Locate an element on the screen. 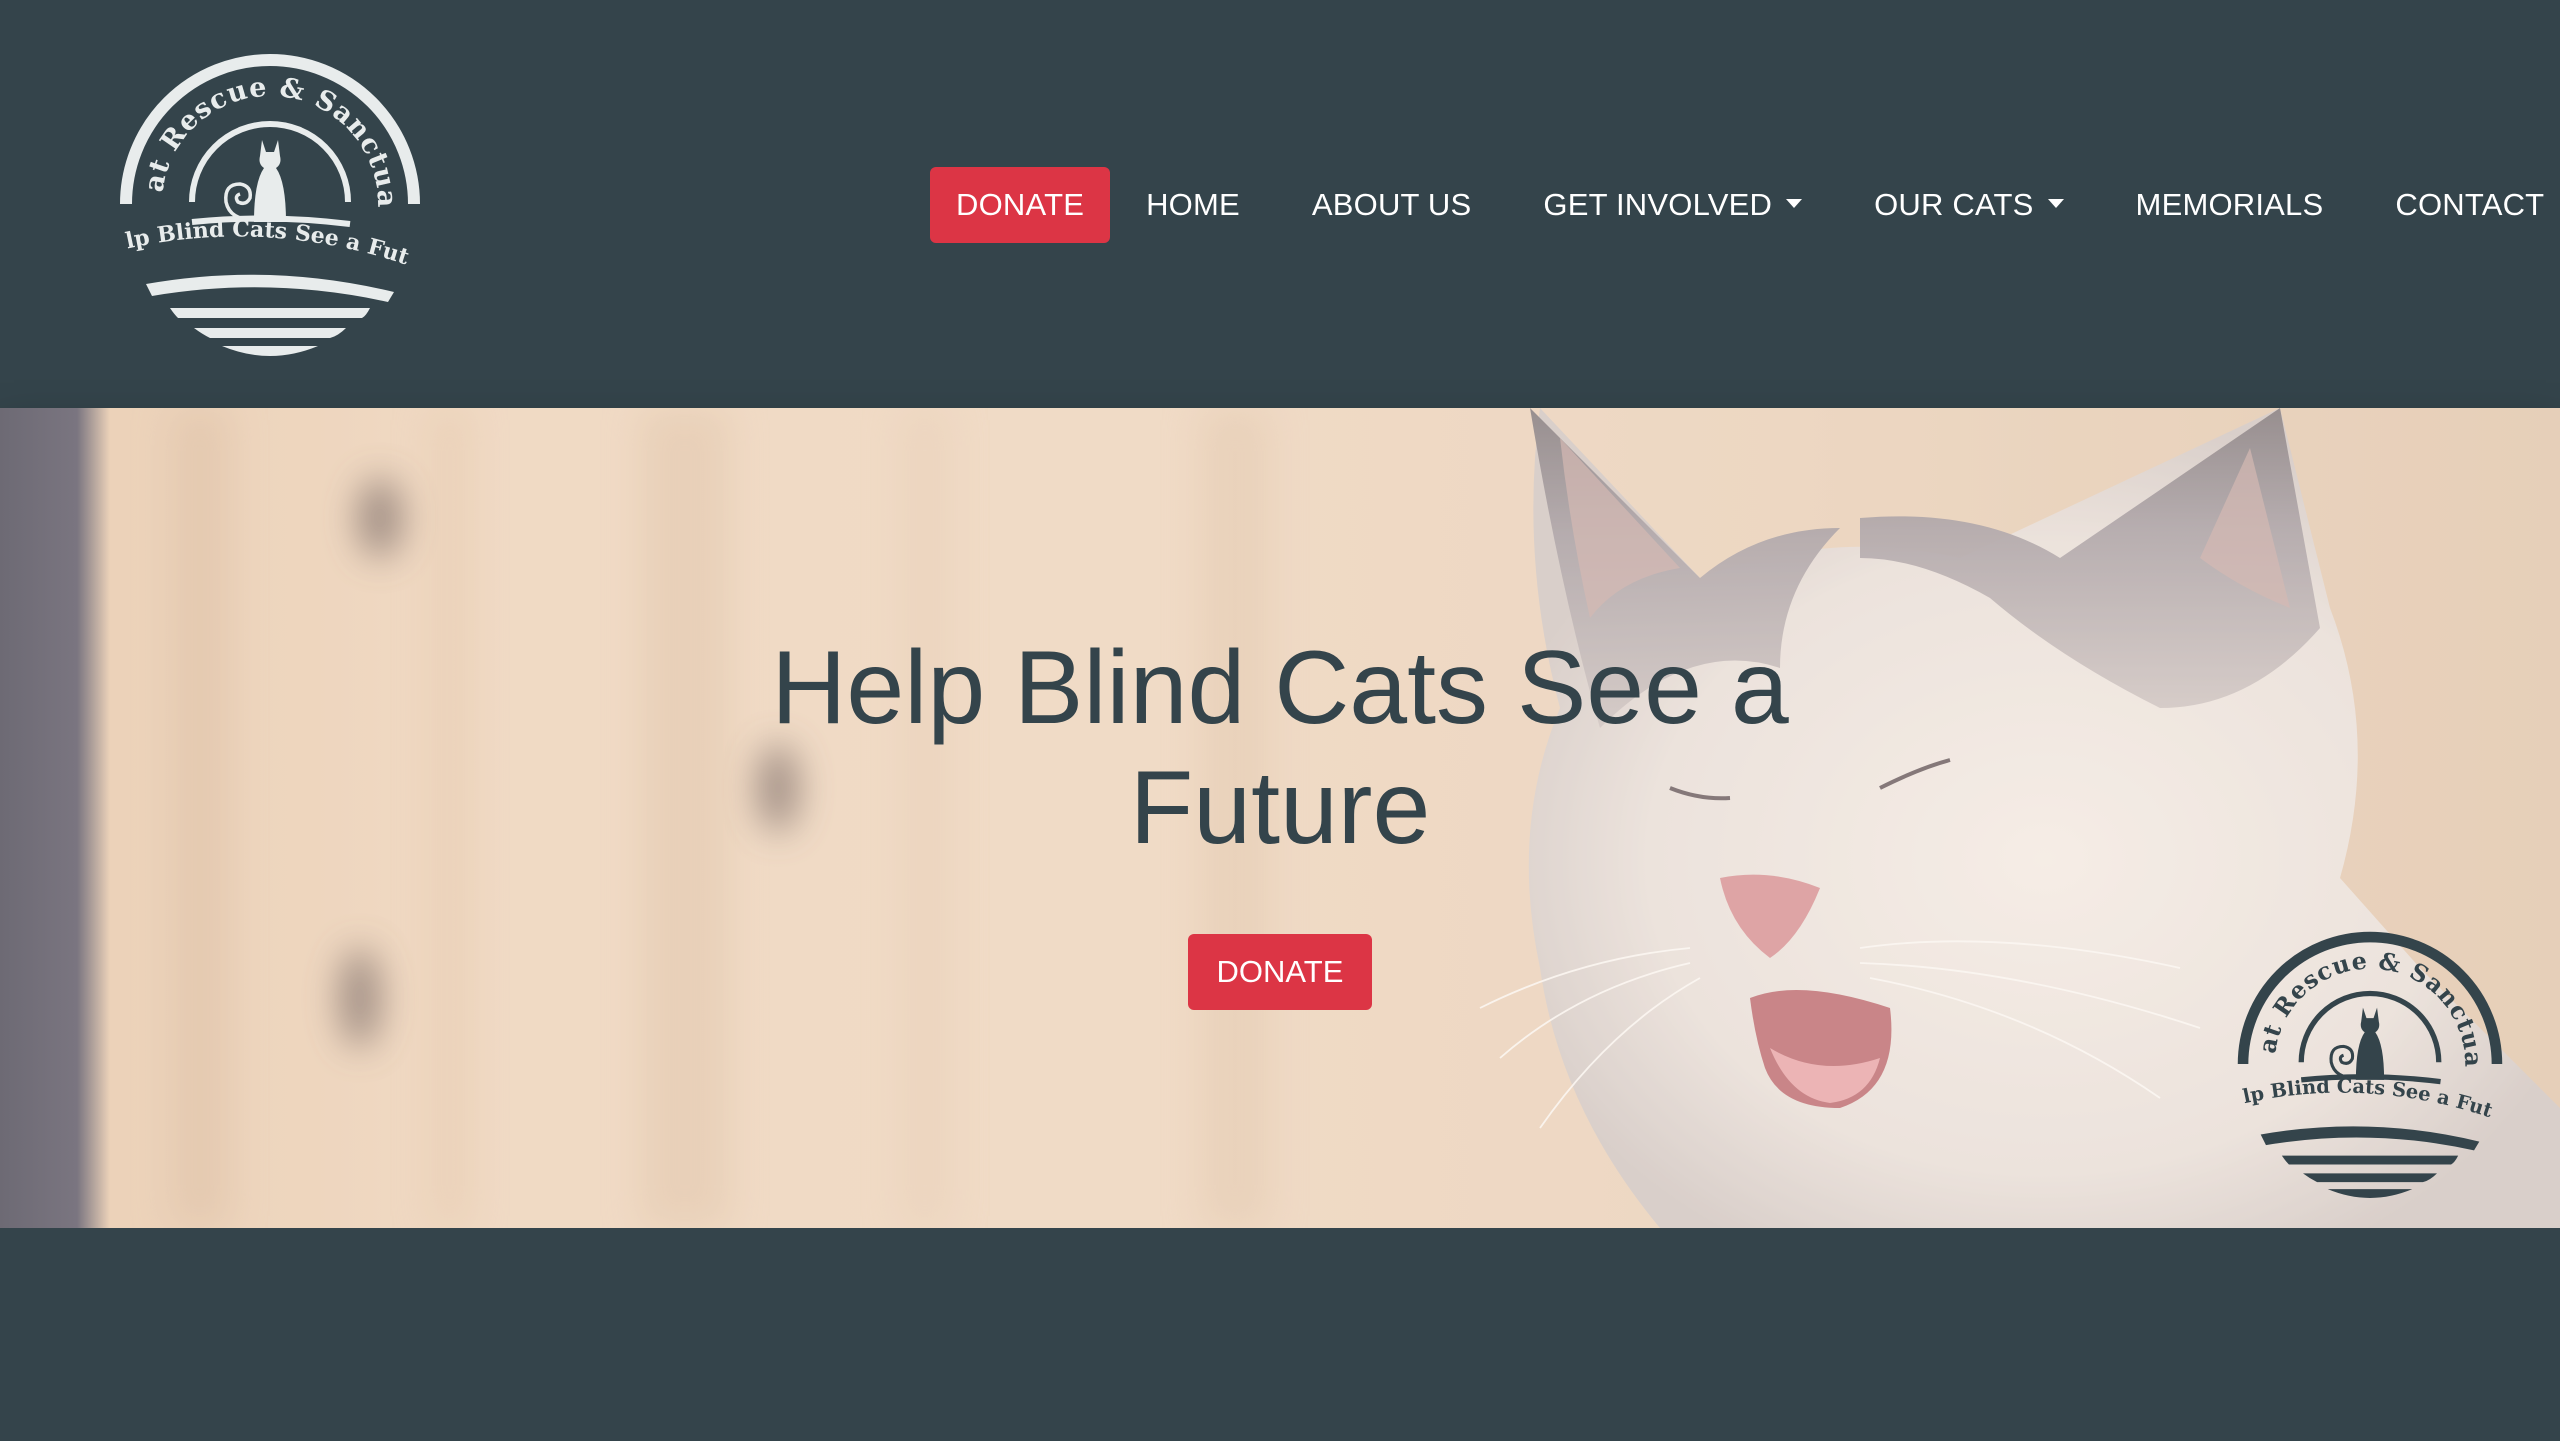 This screenshot has height=1441, width=2560. hero-title: Help Blind Cats See a Future is located at coordinates (1280, 748).